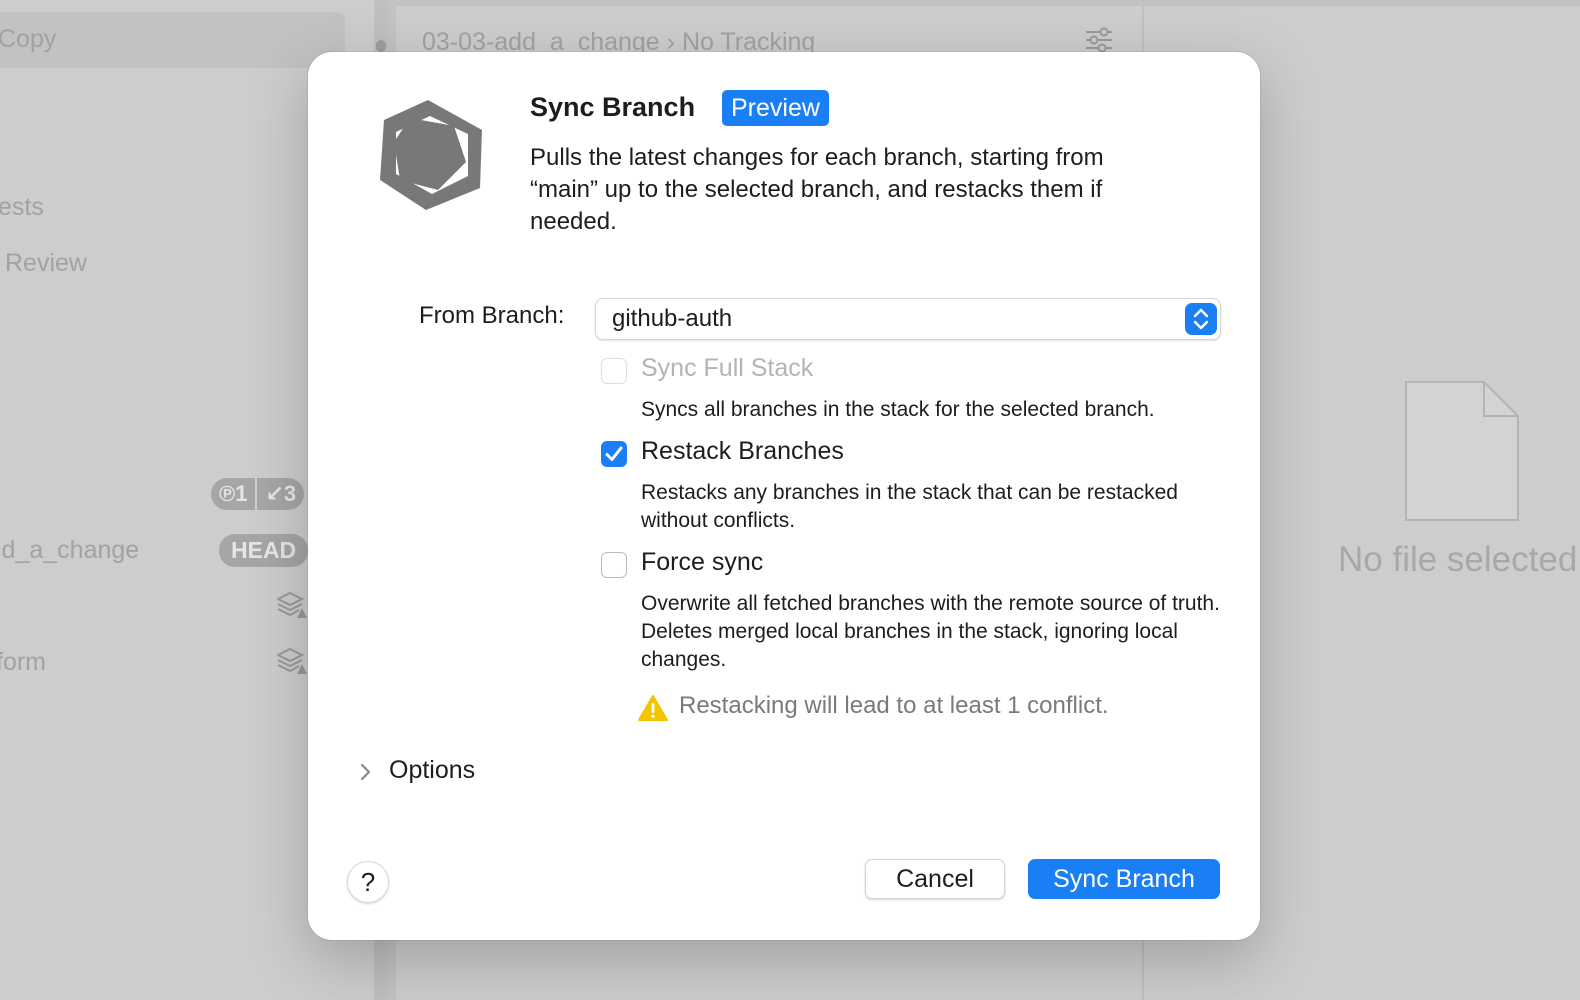  I want to click on select-arrows-icon, so click(1201, 319).